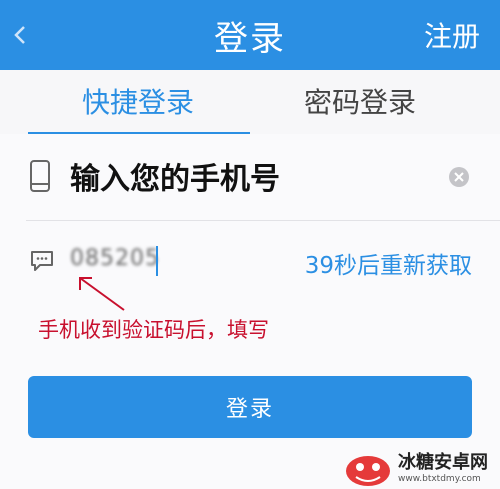  What do you see at coordinates (153, 330) in the screenshot?
I see `annotation-text: 手机收到验证码后，填写` at bounding box center [153, 330].